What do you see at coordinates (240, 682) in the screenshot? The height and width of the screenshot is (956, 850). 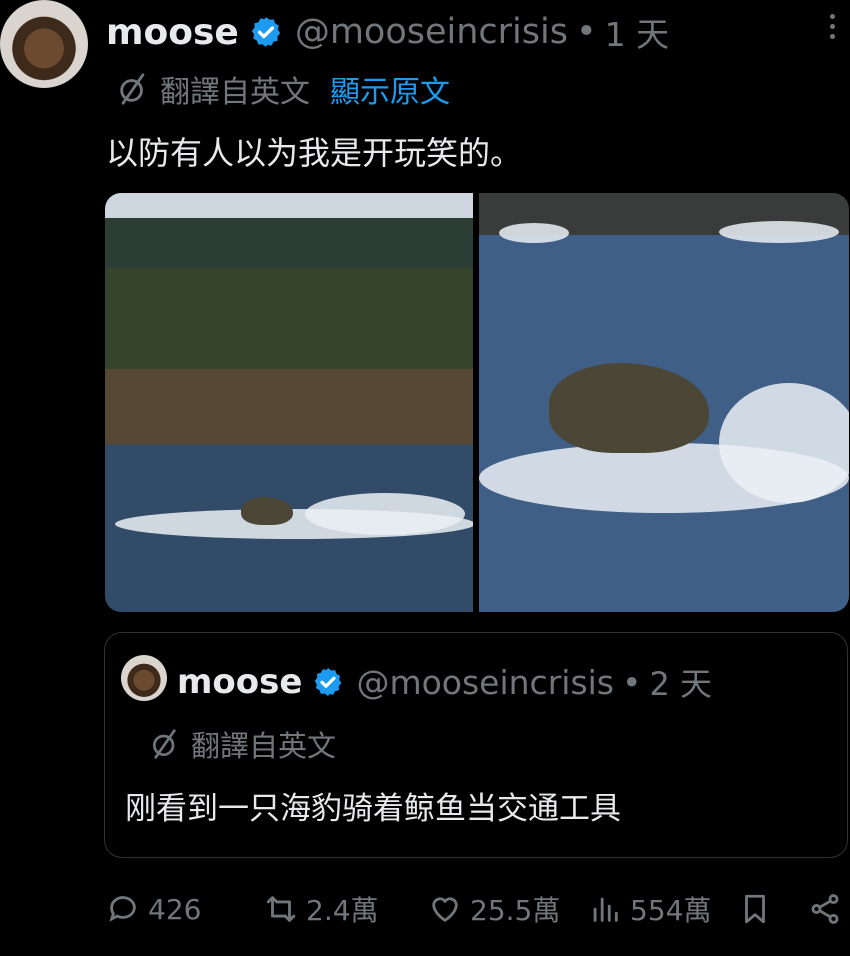 I see `quoted-author-name: moose` at bounding box center [240, 682].